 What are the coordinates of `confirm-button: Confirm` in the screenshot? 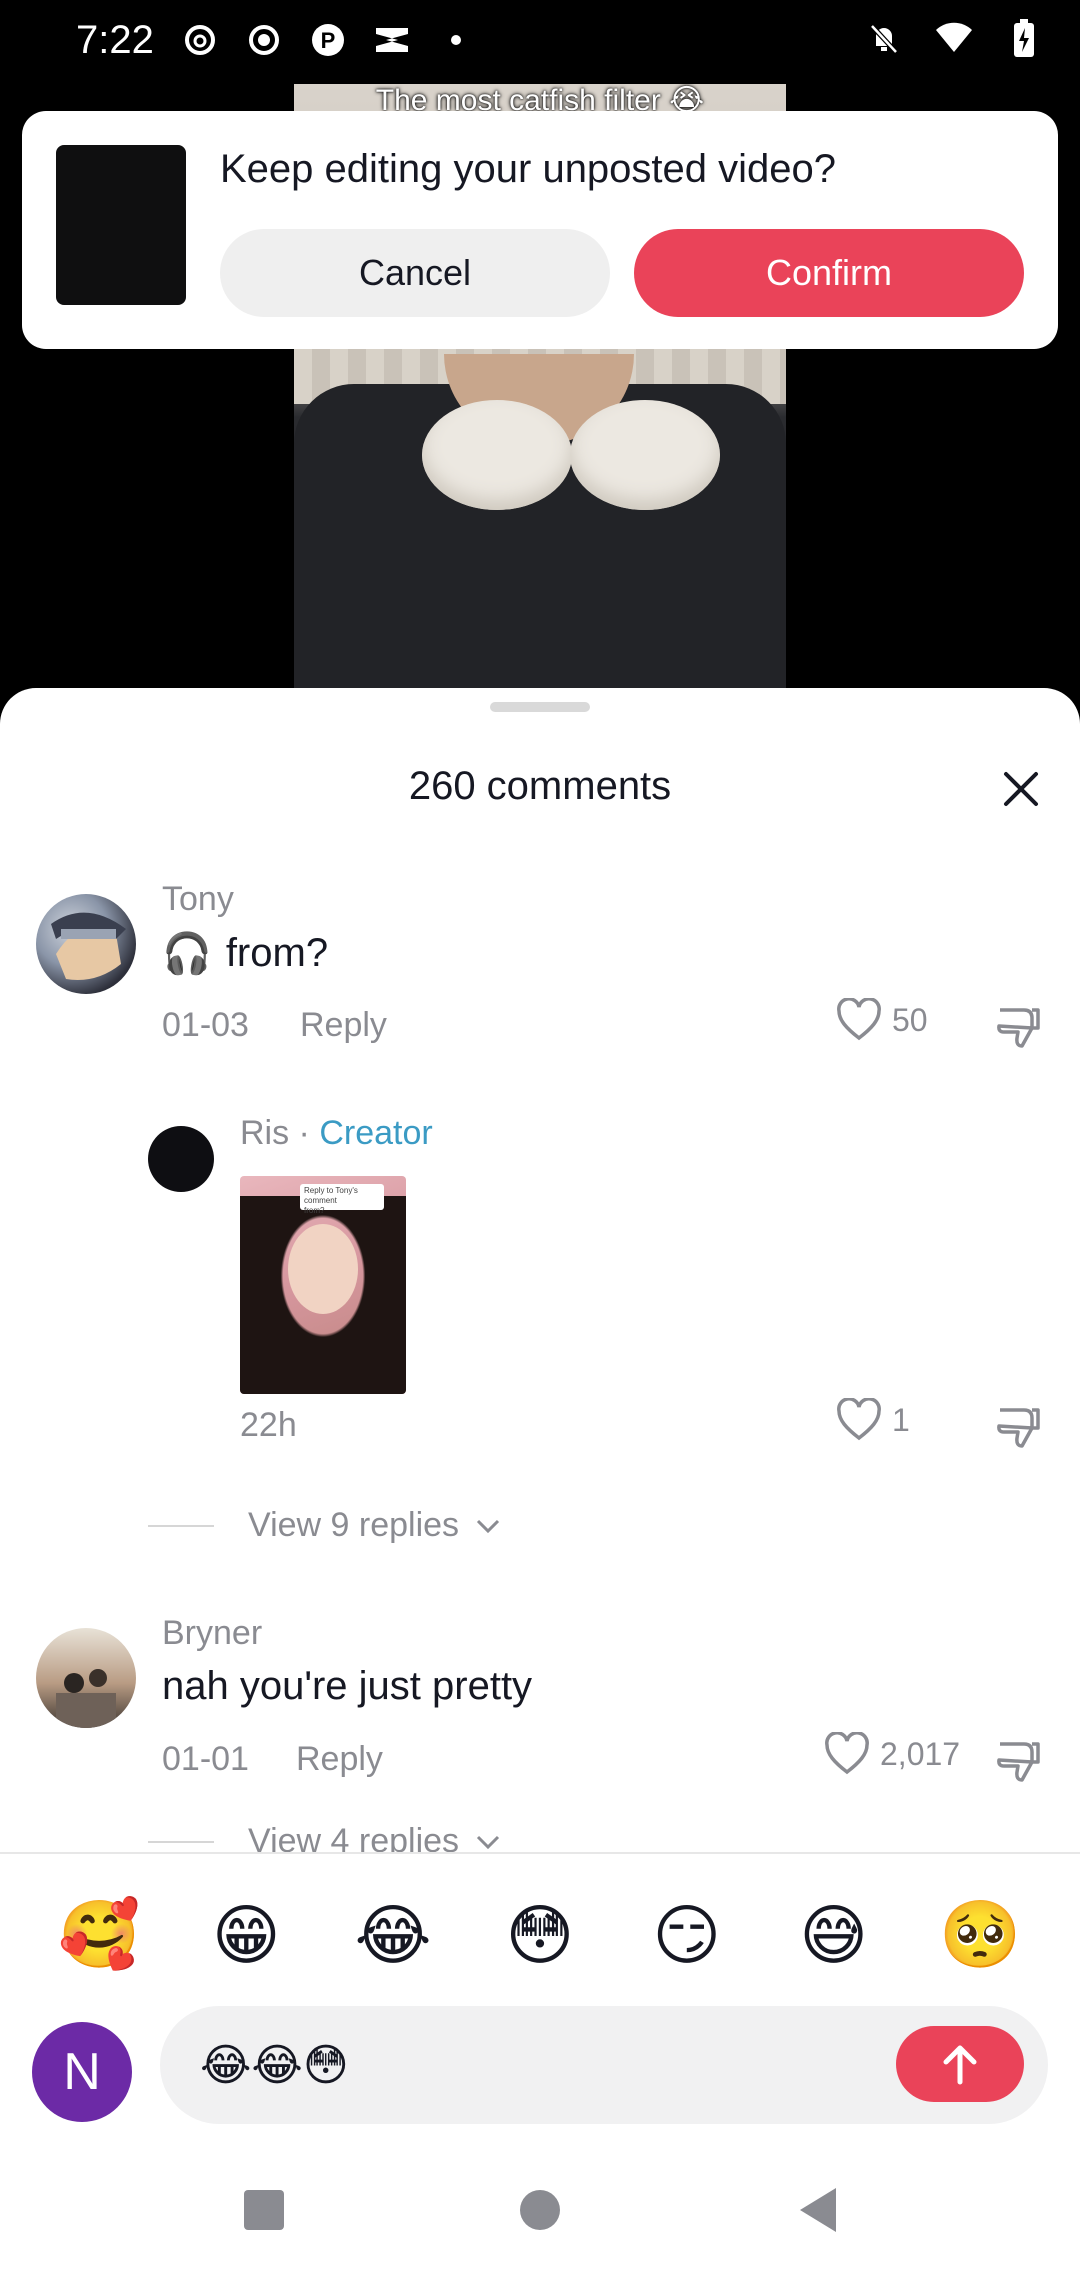 It's located at (829, 273).